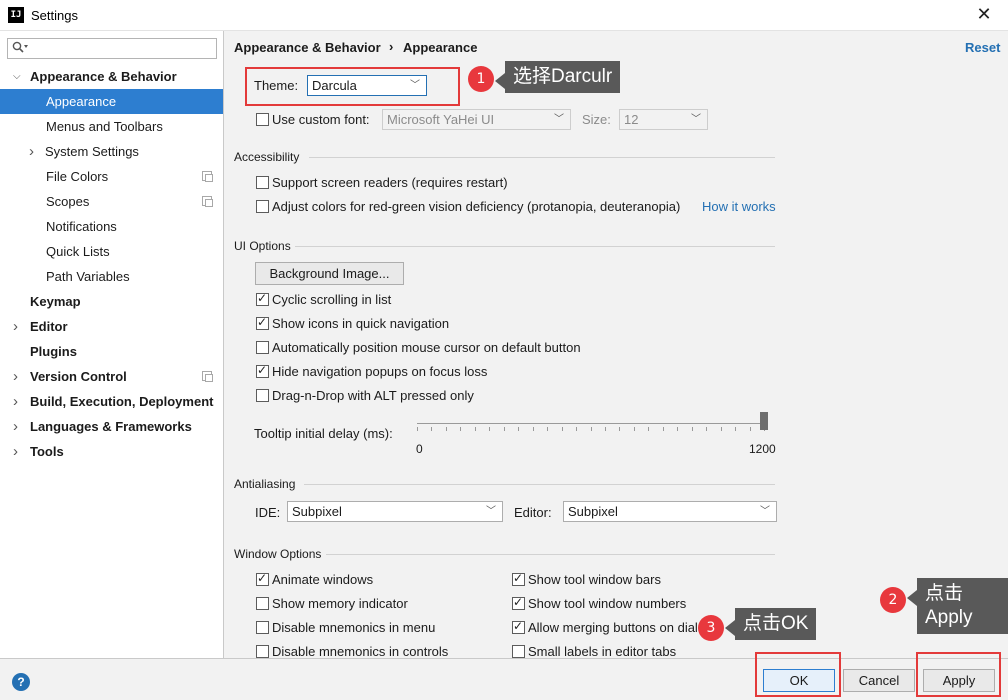 This screenshot has height=700, width=1008. I want to click on sidebar-item-quick-lists: Quick Lists, so click(111, 251).